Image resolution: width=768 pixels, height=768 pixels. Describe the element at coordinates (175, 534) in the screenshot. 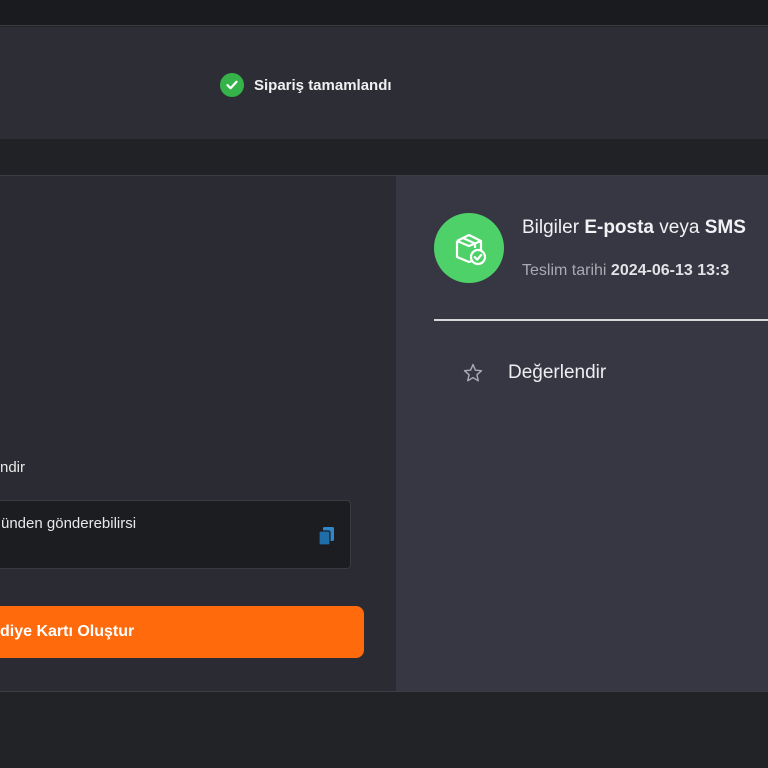

I see `message-field: ünden gönderebilirsi` at that location.